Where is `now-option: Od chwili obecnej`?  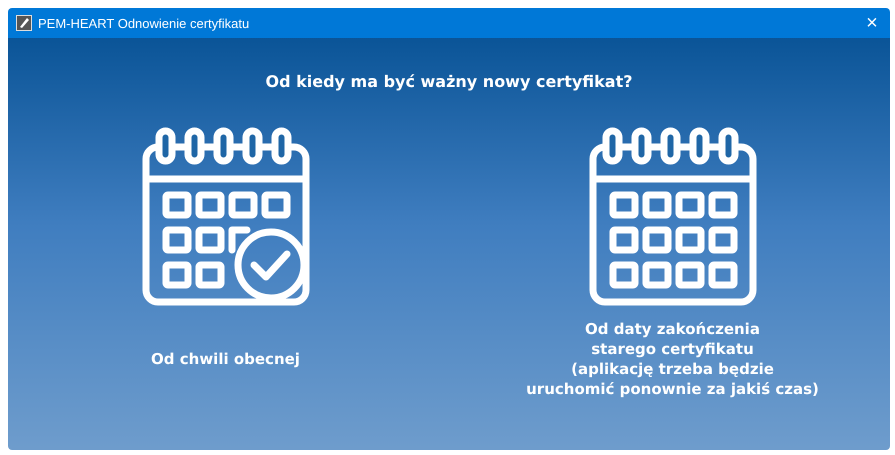 now-option: Od chwili obecnej is located at coordinates (225, 359).